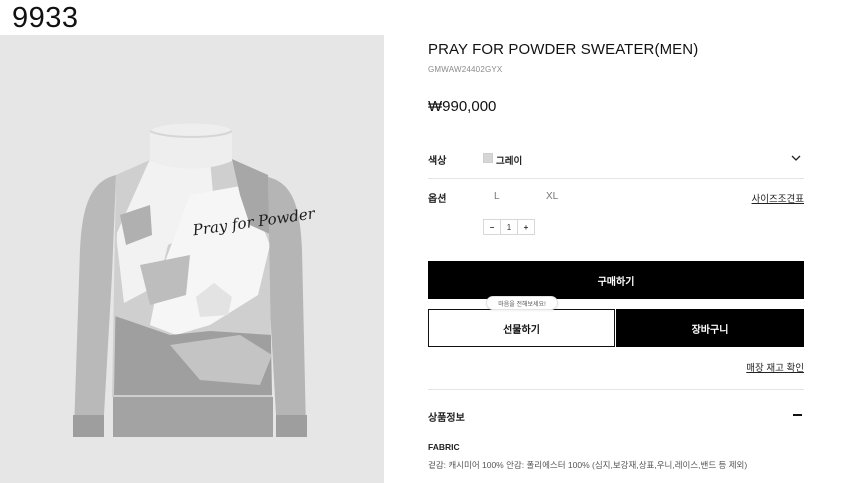 This screenshot has width=860, height=483. I want to click on color-swatch, so click(488, 158).